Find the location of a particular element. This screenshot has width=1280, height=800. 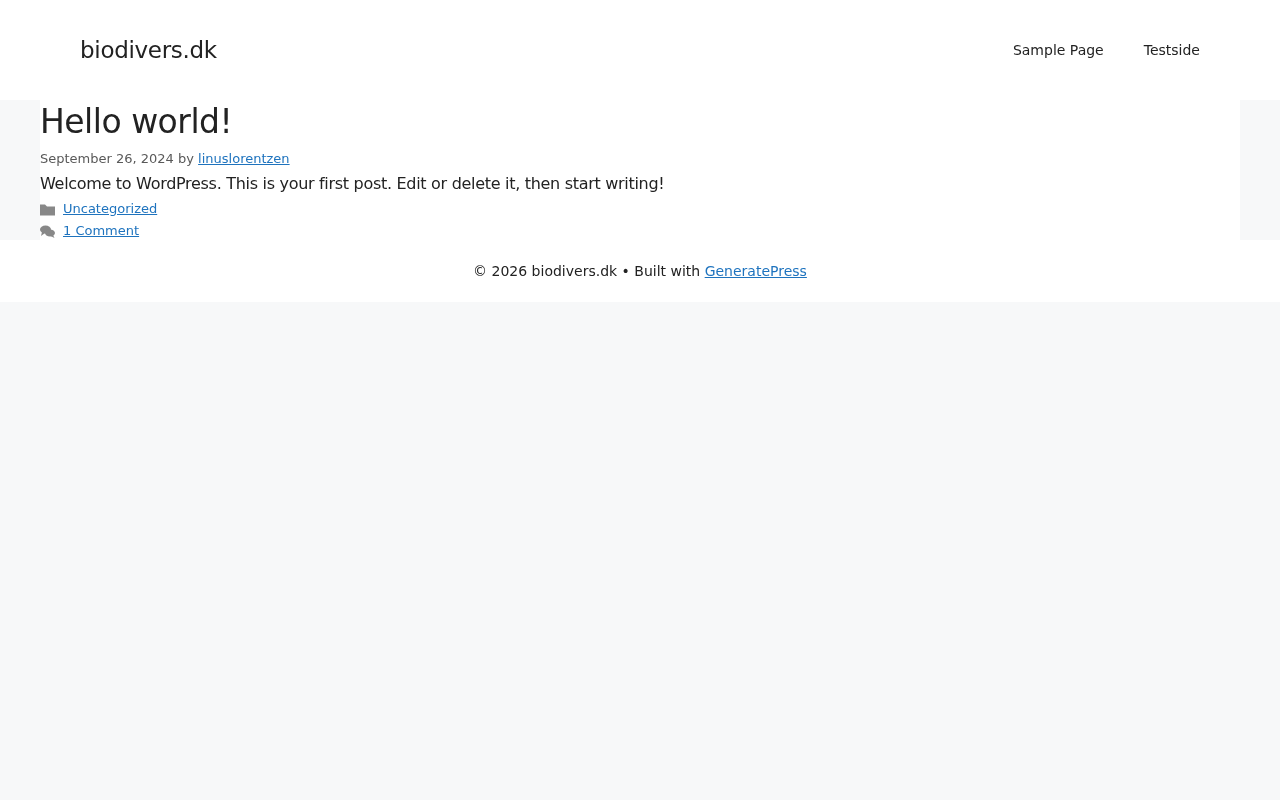

folder-icon is located at coordinates (47, 209).